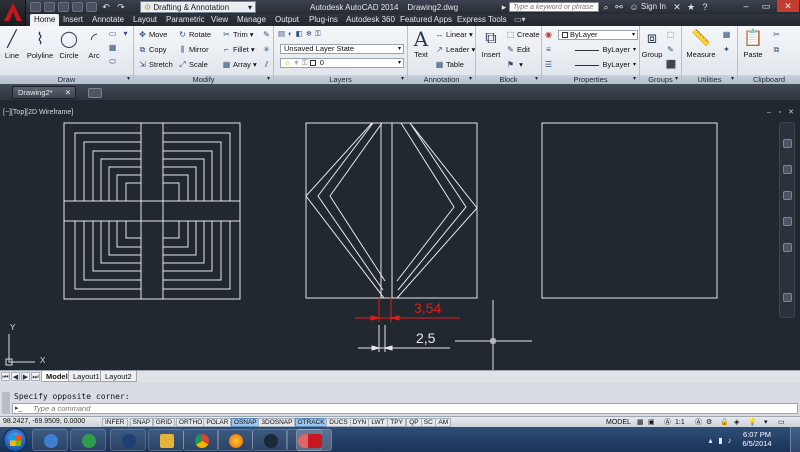 This screenshot has width=800, height=452. What do you see at coordinates (113, 48) in the screenshot?
I see `hatch-icon: ▦` at bounding box center [113, 48].